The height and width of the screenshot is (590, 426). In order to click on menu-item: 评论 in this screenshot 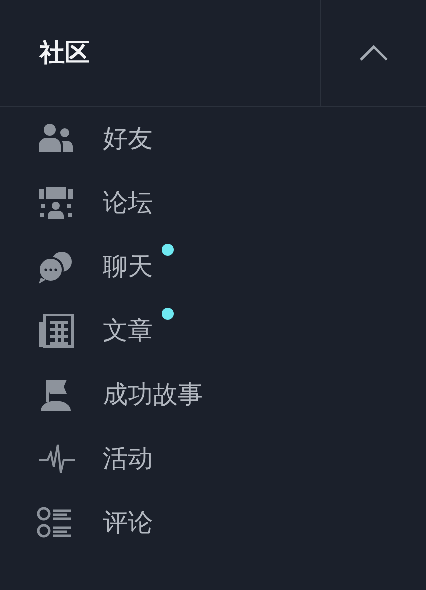, I will do `click(213, 523)`.